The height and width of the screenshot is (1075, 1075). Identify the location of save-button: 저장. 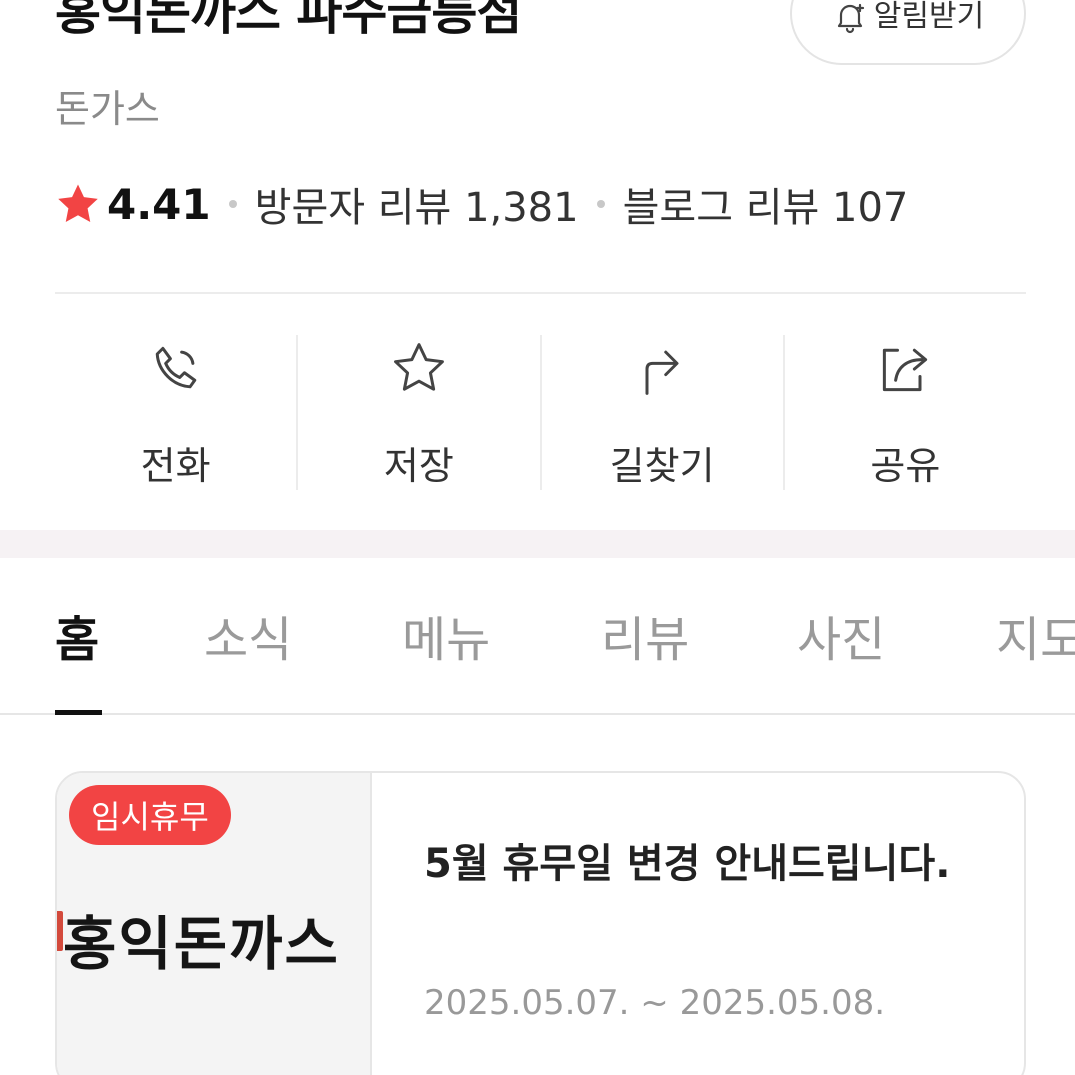
(420, 412).